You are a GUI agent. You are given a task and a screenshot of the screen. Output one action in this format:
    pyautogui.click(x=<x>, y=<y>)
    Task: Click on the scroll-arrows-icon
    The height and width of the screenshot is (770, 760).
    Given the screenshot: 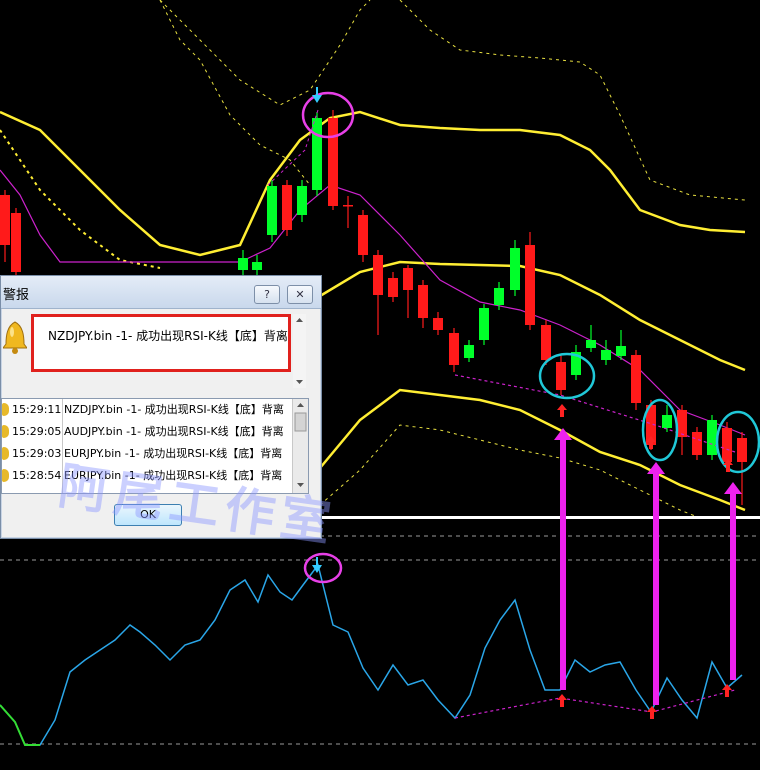 What is the action you would take?
    pyautogui.click(x=299, y=351)
    